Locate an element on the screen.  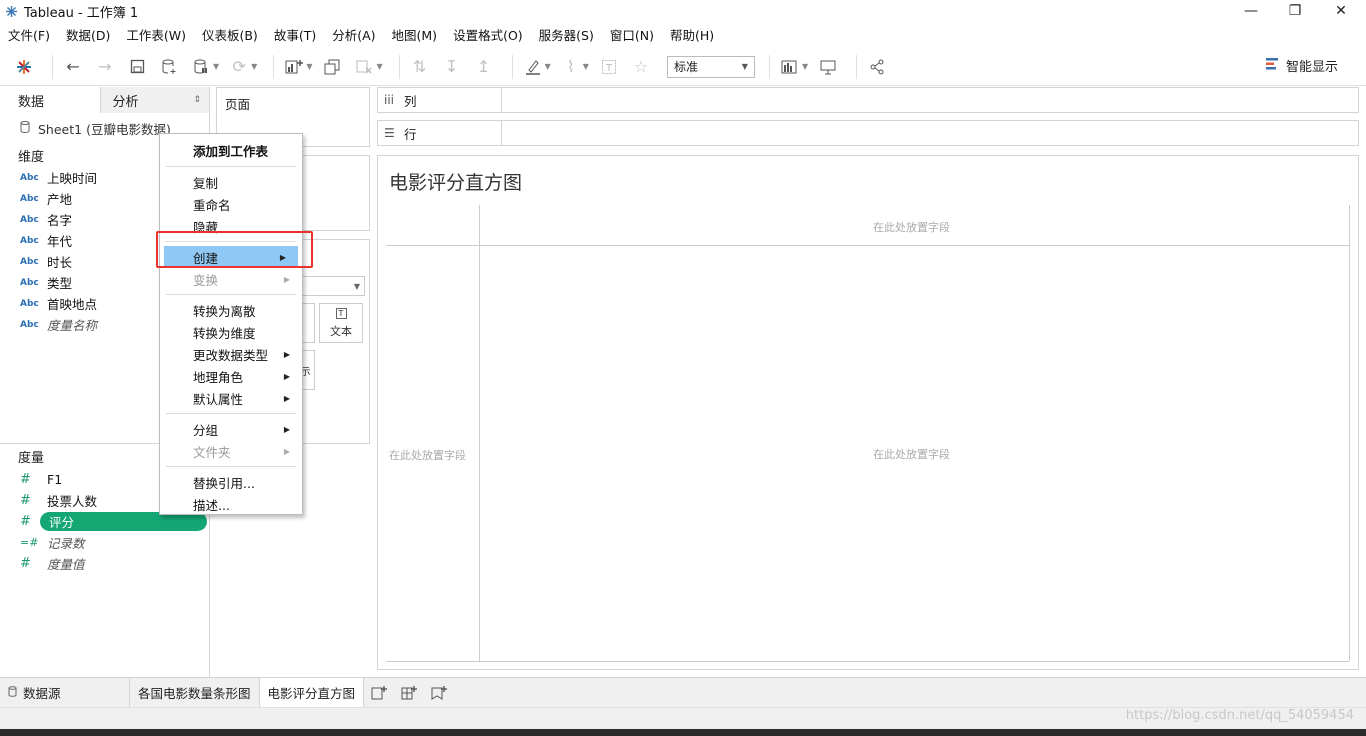
highlight-annotation-box is located at coordinates (234, 249).